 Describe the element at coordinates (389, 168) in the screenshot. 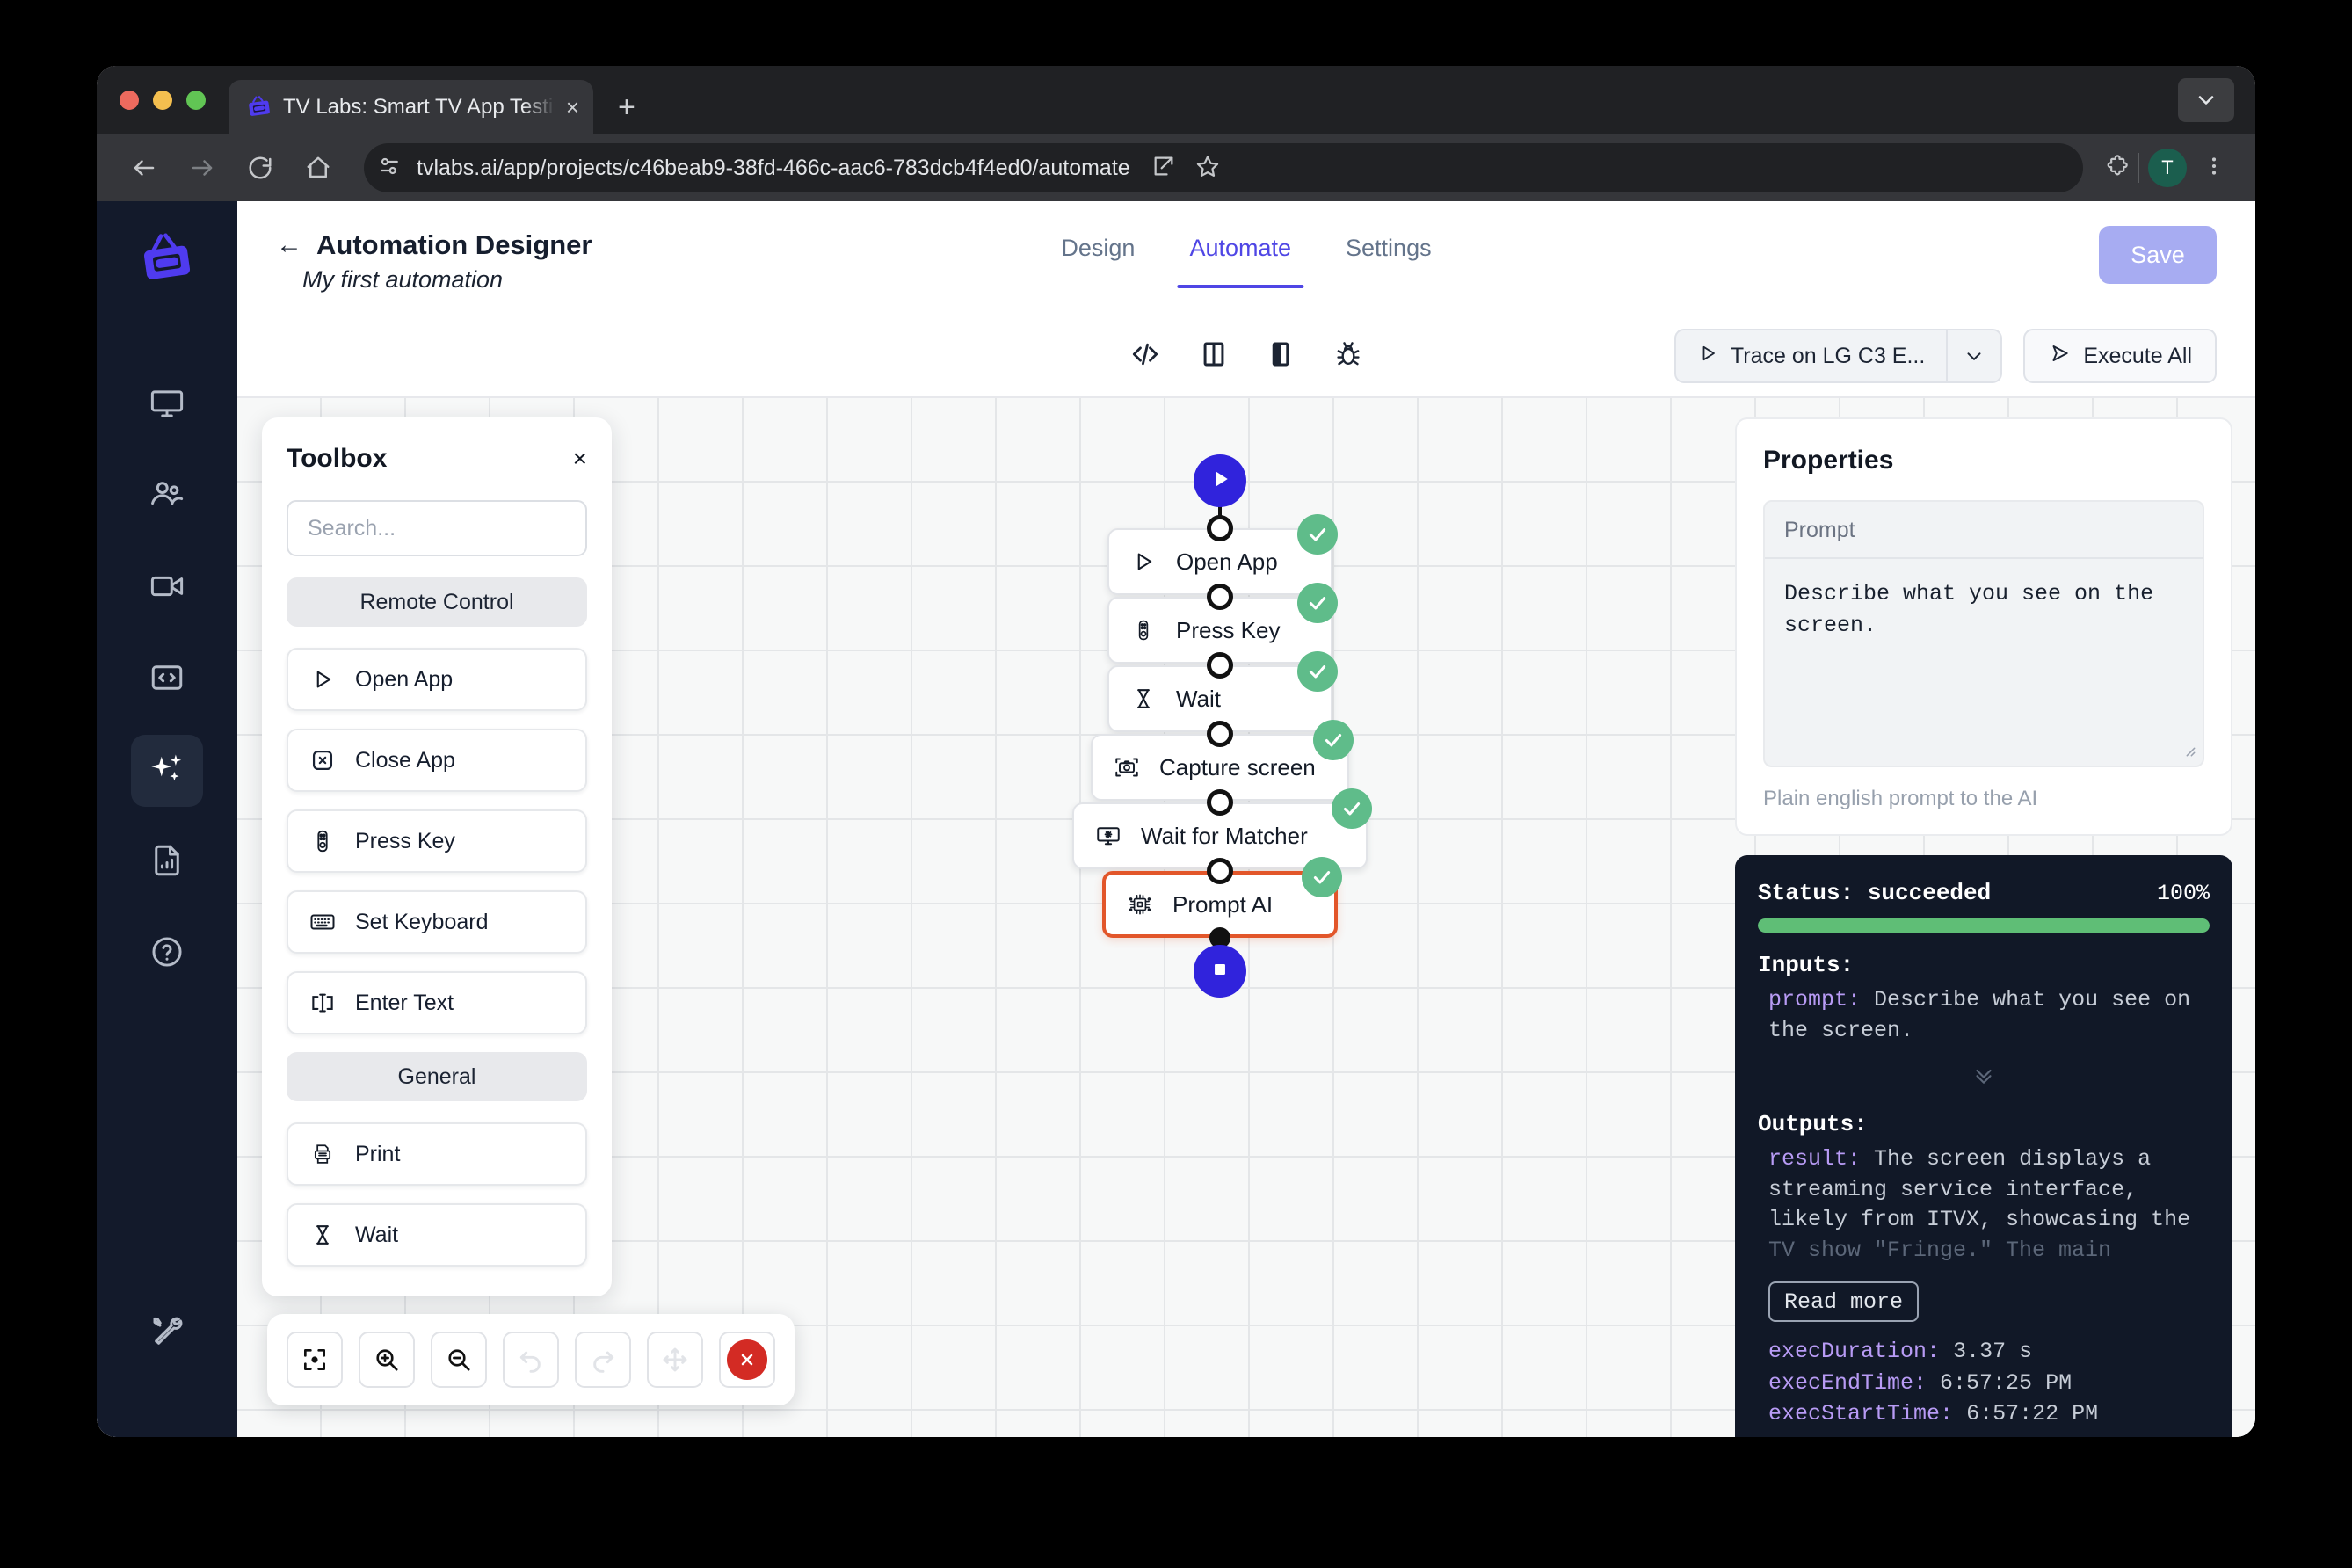

I see `site-settings-icon` at that location.